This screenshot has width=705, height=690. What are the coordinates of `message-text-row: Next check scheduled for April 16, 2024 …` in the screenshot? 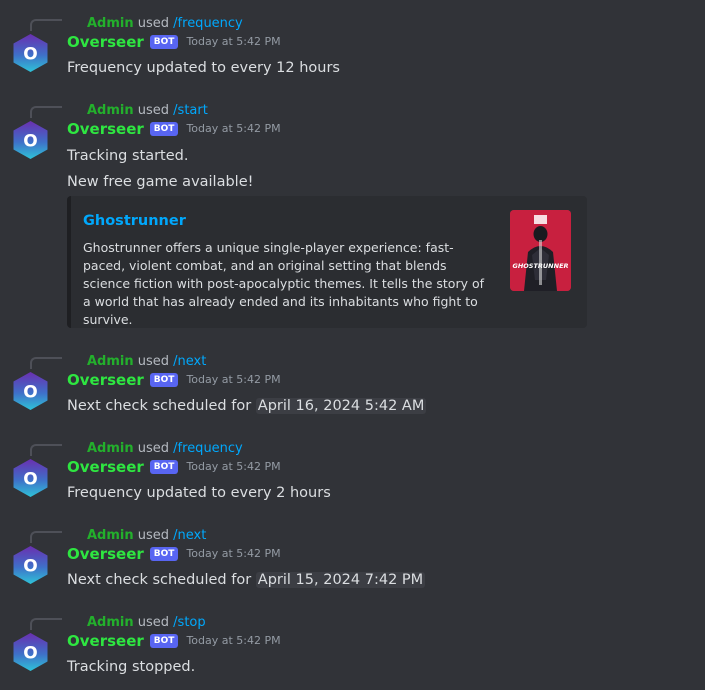 It's located at (247, 406).